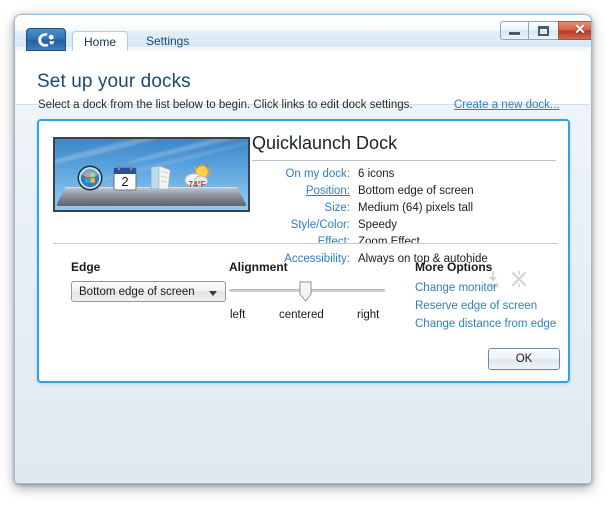 This screenshot has height=520, width=614. What do you see at coordinates (305, 291) in the screenshot?
I see `alignment-slider-thumb` at bounding box center [305, 291].